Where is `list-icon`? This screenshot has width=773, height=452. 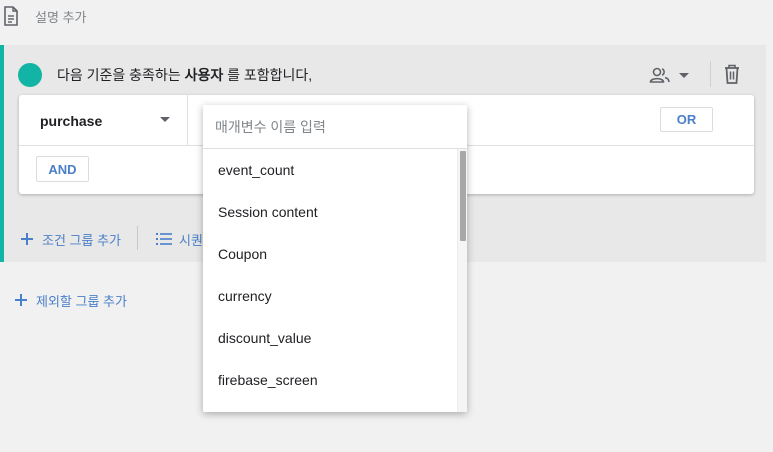 list-icon is located at coordinates (164, 239).